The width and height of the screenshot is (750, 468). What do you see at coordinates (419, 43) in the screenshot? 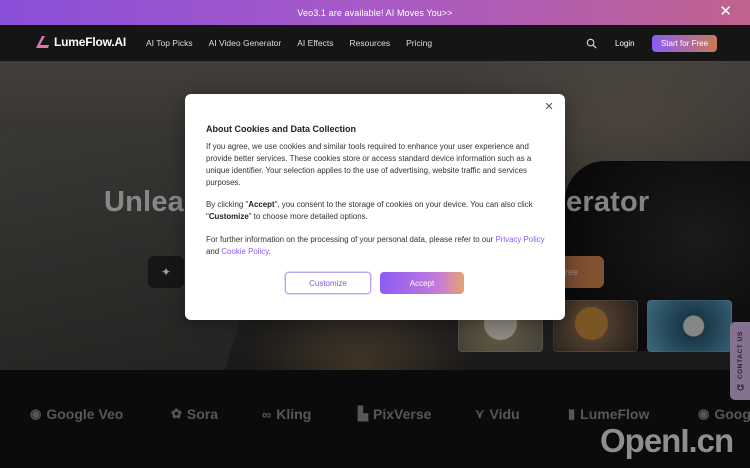
I see `menu-pricing: Pricing` at bounding box center [419, 43].